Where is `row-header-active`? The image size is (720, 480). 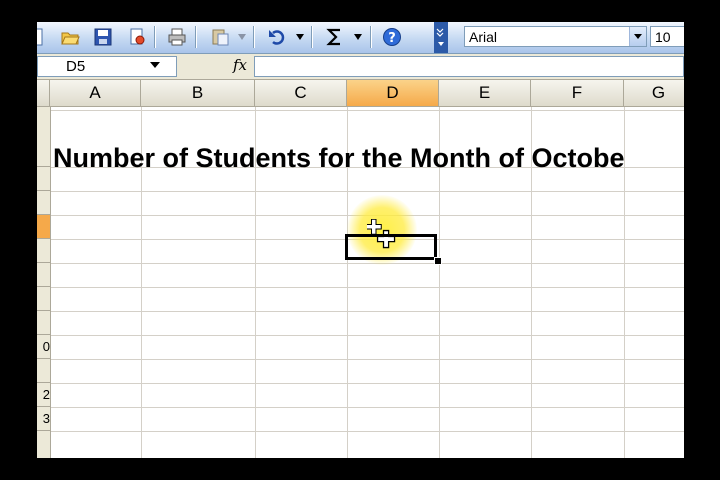 row-header-active is located at coordinates (43, 227).